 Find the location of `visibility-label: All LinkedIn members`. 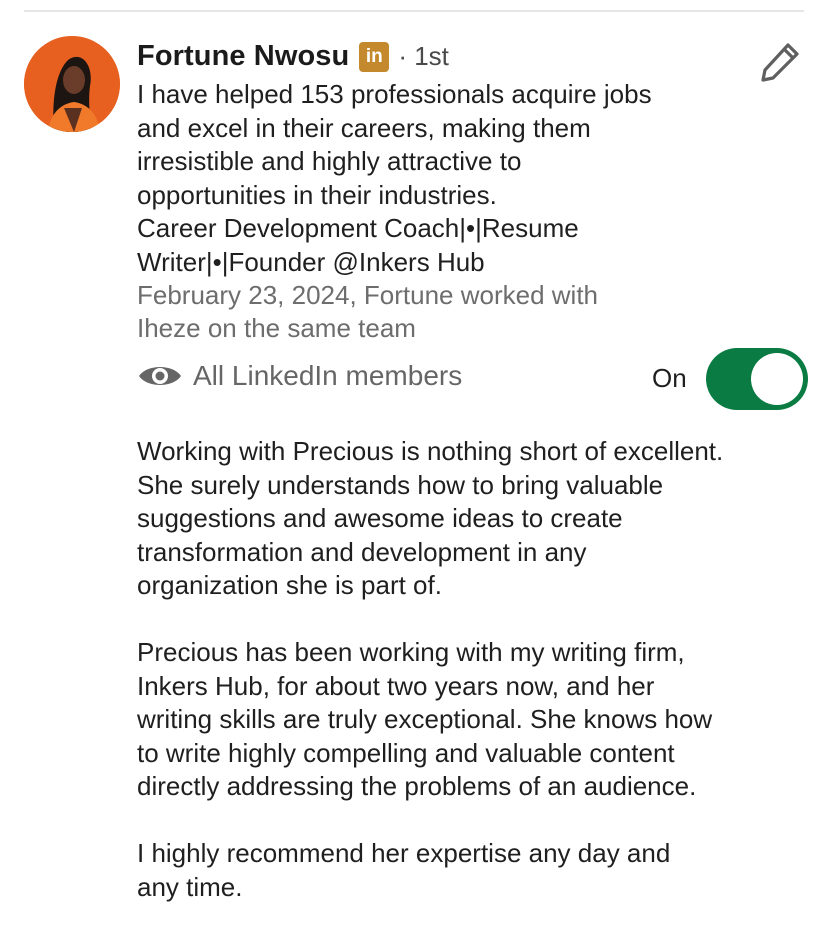

visibility-label: All LinkedIn members is located at coordinates (328, 375).